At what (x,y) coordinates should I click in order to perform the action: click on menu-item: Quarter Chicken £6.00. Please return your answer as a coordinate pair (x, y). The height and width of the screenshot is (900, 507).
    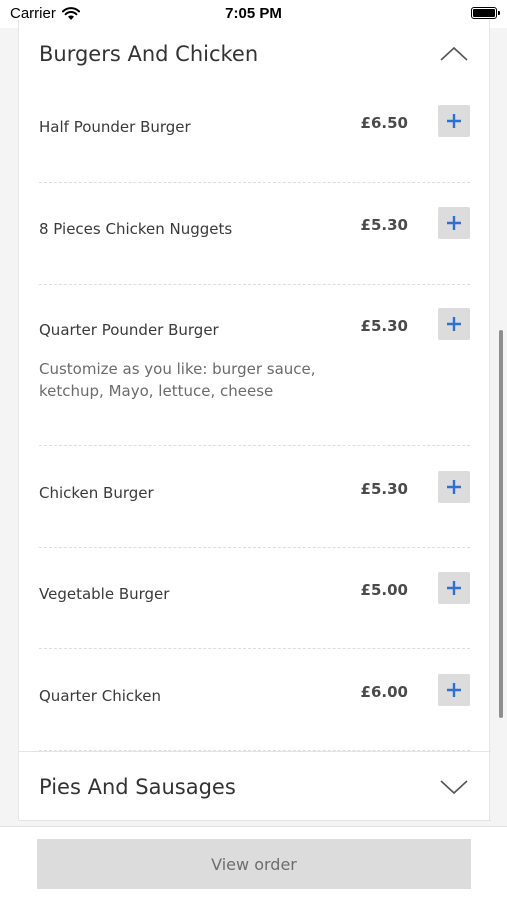
    Looking at the image, I should click on (254, 694).